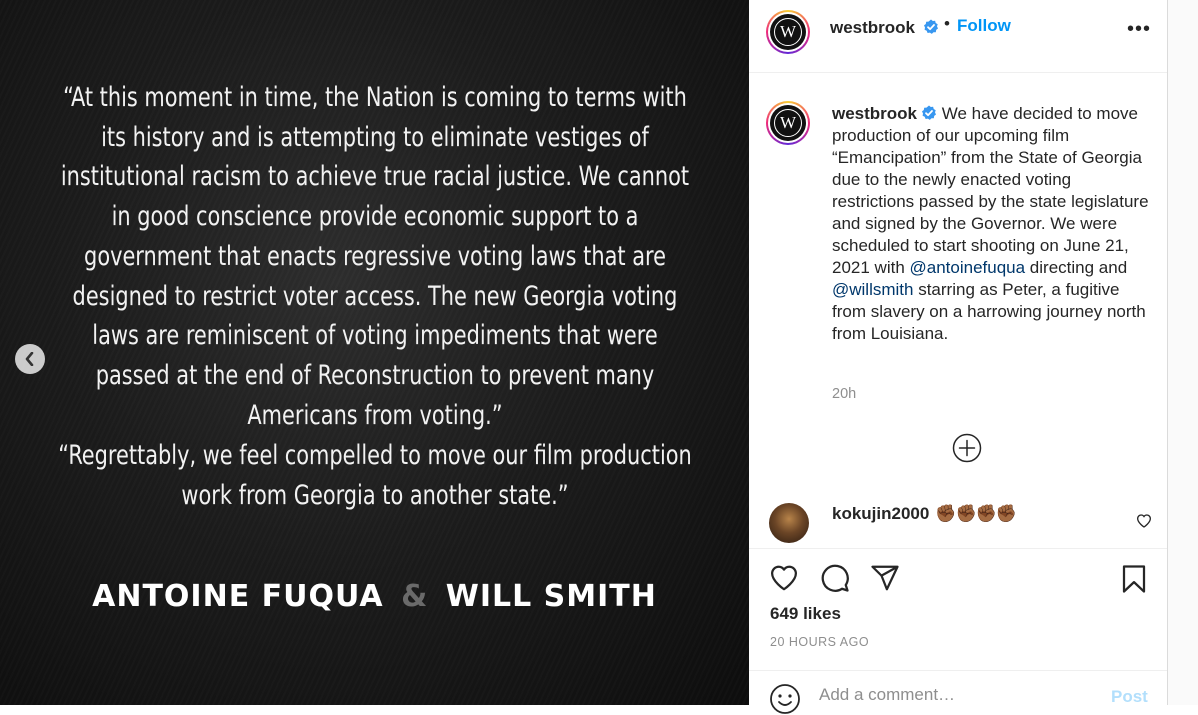 This screenshot has width=1198, height=715. I want to click on chevron-left-icon, so click(29, 359).